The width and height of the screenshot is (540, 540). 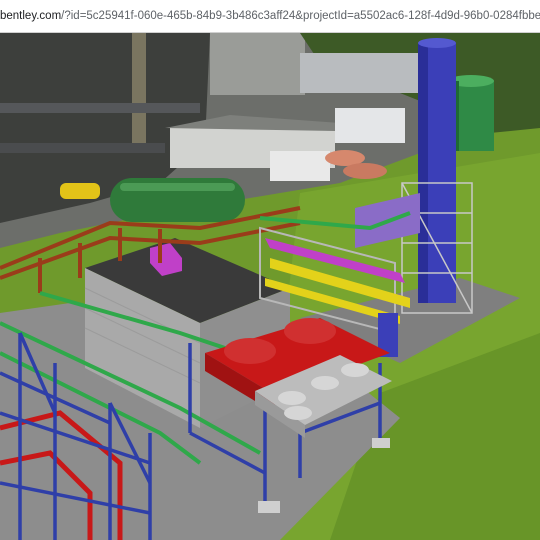 I want to click on background-building, so click(x=257, y=64).